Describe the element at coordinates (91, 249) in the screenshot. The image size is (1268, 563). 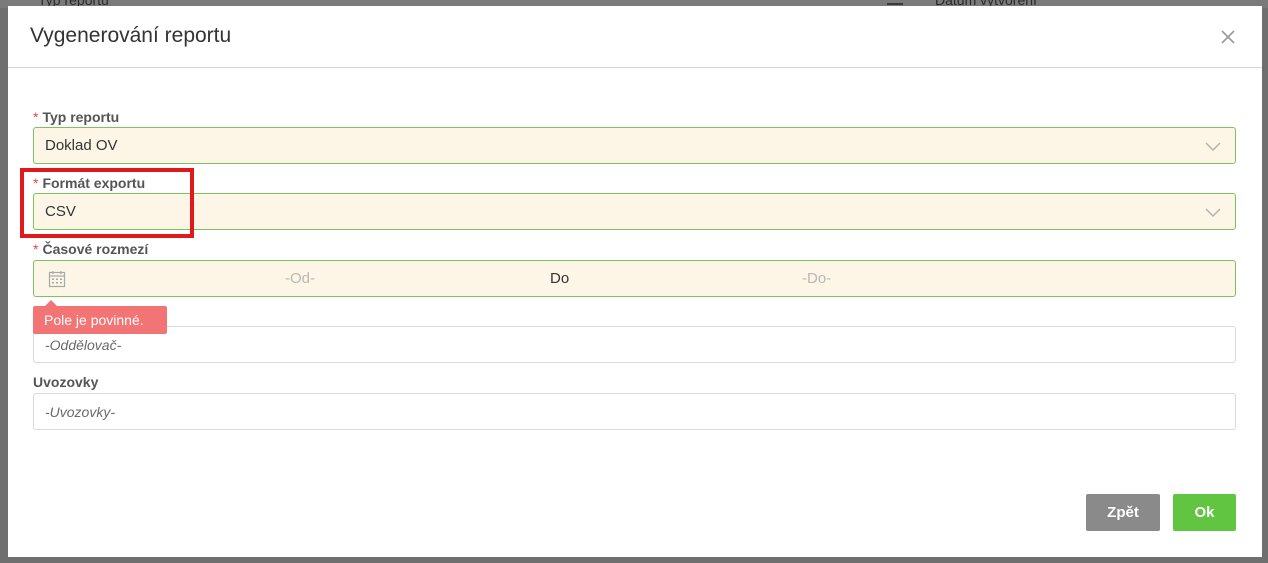
I see `time-range-label: * Časové rozmezí` at that location.